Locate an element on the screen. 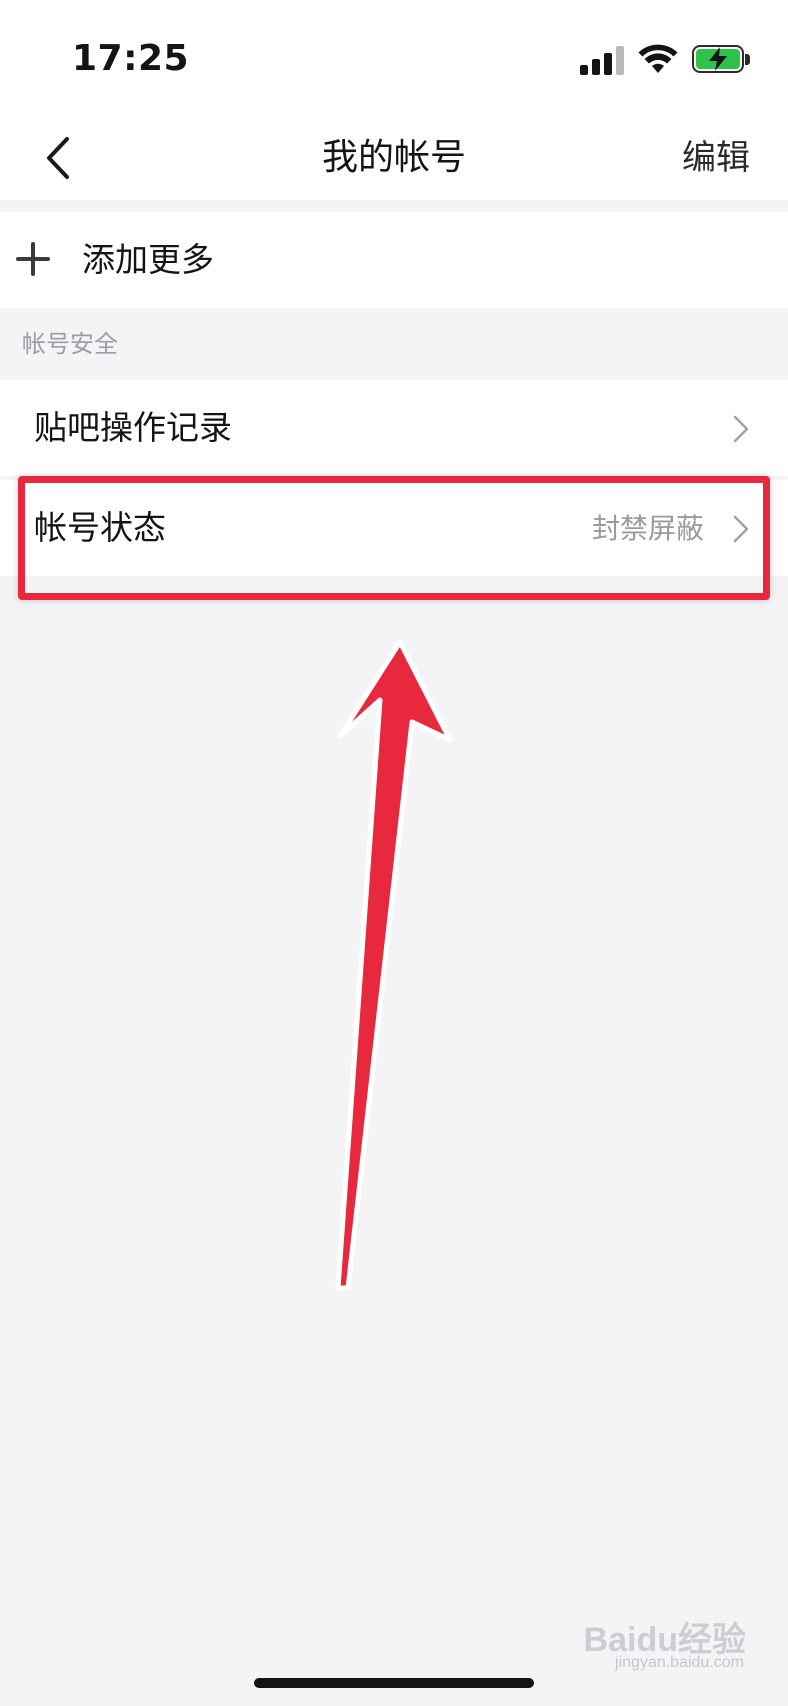 Image resolution: width=788 pixels, height=1706 pixels. watermark-url: jingyan.baidu.com is located at coordinates (679, 1662).